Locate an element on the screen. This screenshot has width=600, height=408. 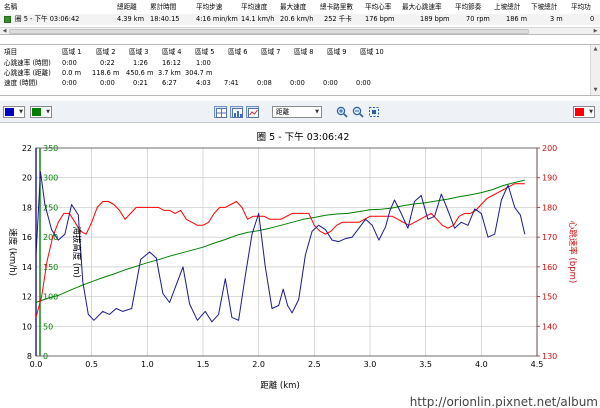
column-header-distance: 總距離 is located at coordinates (127, 7).